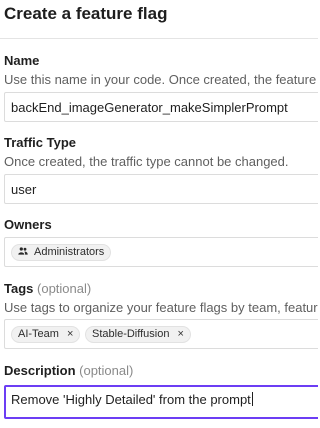  I want to click on owner-chip-label: Administrators, so click(69, 252).